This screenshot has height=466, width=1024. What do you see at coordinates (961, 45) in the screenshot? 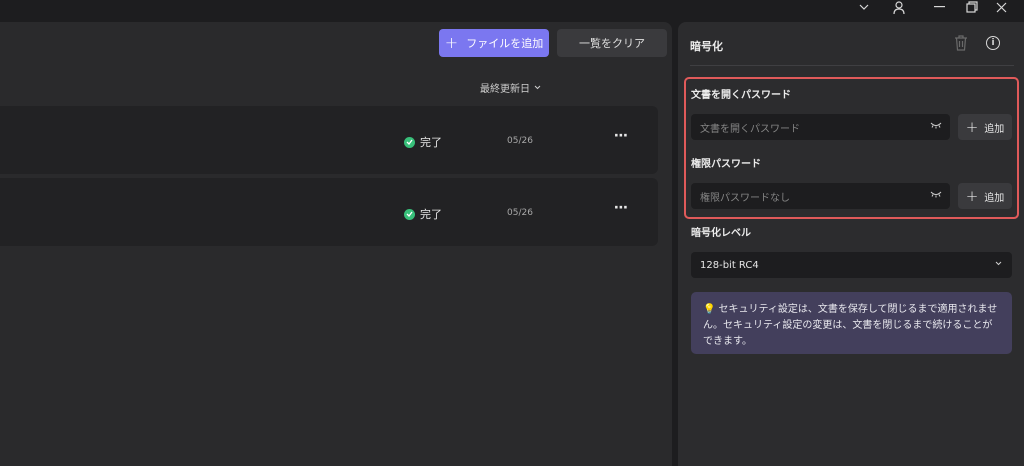
I see `trash-icon` at bounding box center [961, 45].